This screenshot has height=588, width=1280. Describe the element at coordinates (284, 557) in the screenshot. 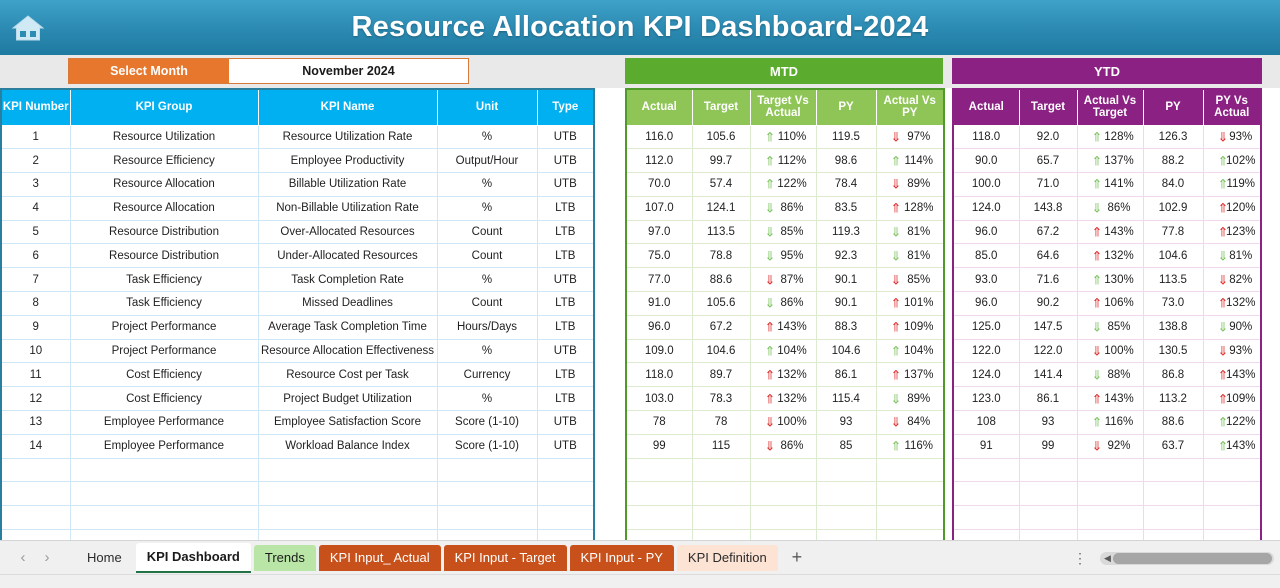

I see `sheet-tab-trends: Trends` at that location.